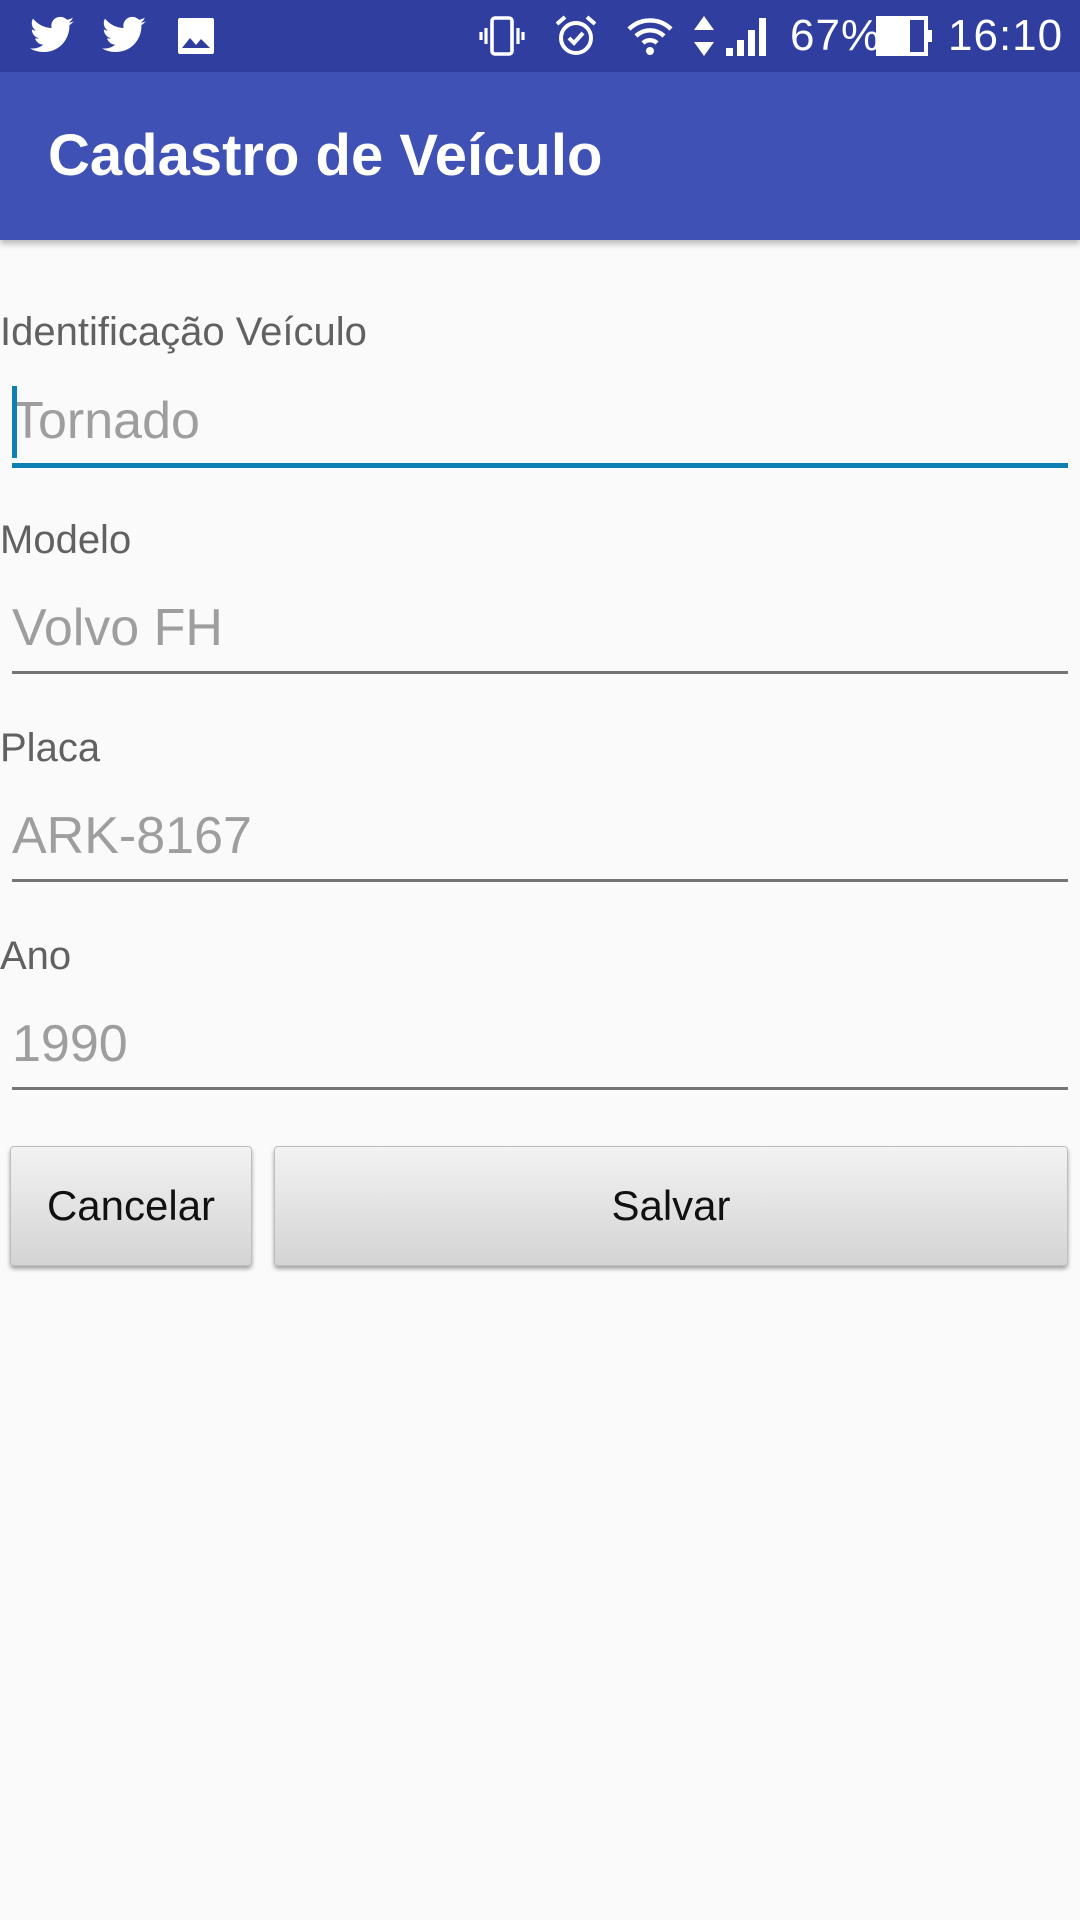 The width and height of the screenshot is (1080, 1920). I want to click on app-bar: Cadastro de Veículo, so click(540, 156).